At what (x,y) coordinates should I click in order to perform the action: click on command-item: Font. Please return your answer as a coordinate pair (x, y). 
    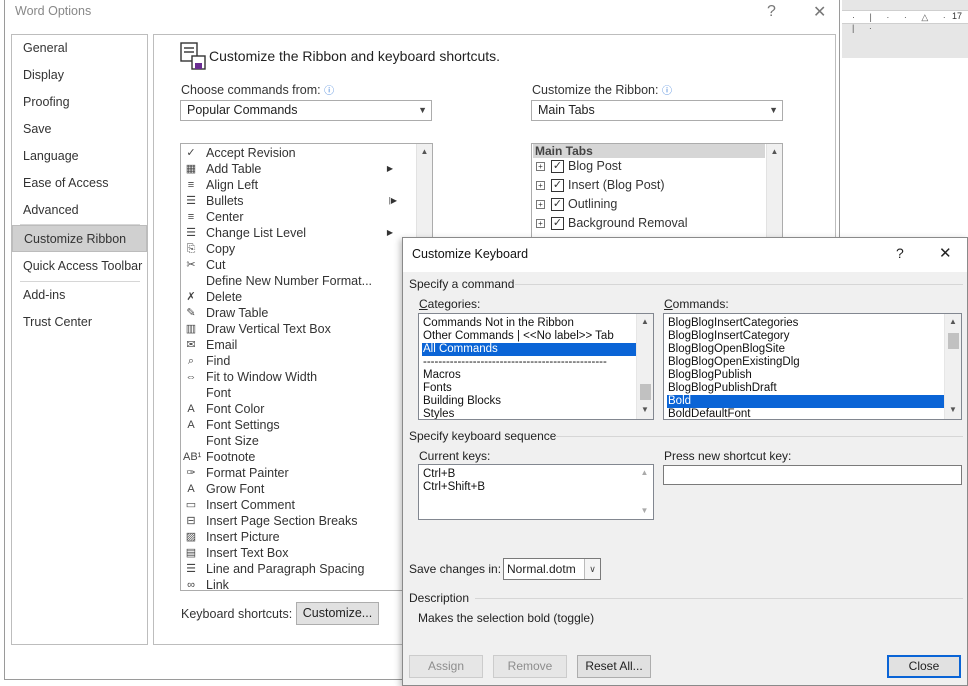
    Looking at the image, I should click on (299, 393).